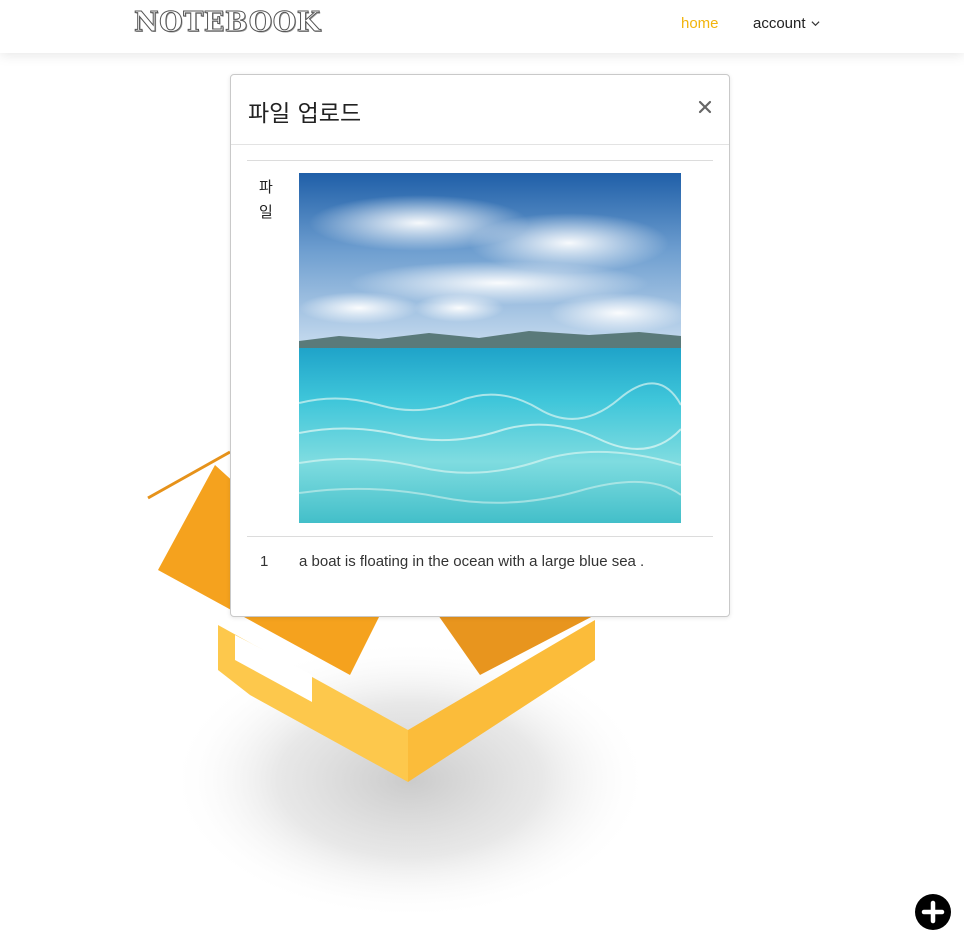  I want to click on uploaded-image-preview, so click(490, 348).